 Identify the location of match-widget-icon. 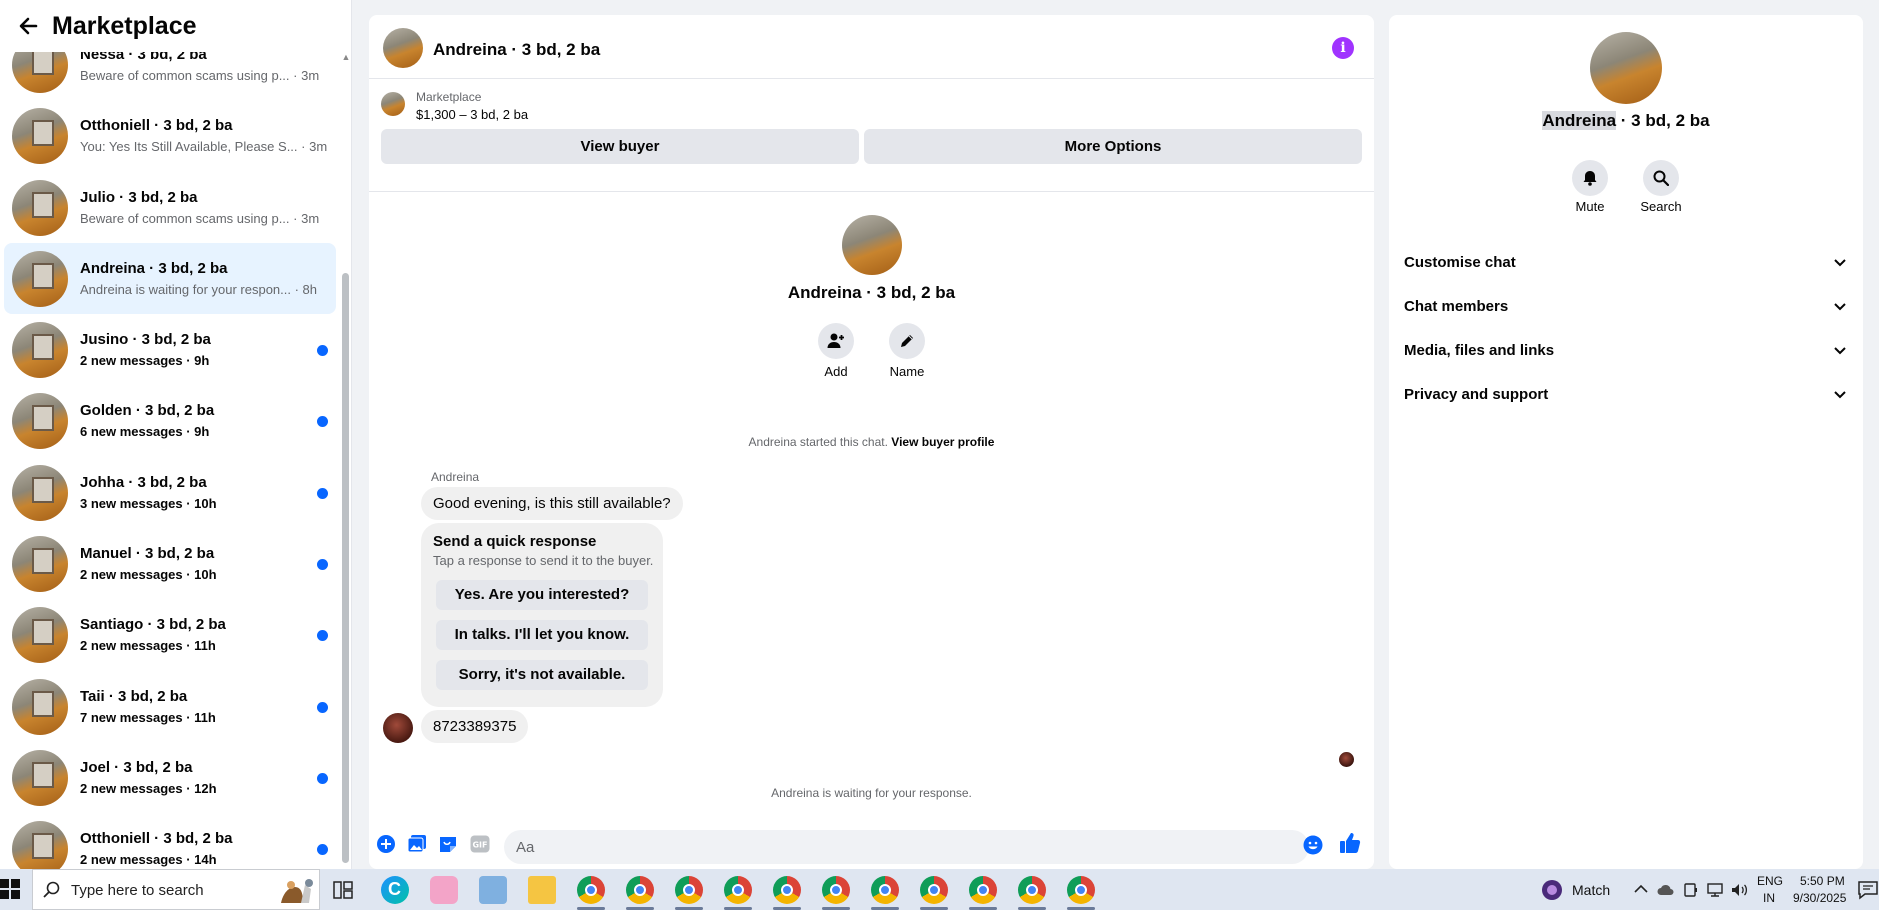
(1552, 890).